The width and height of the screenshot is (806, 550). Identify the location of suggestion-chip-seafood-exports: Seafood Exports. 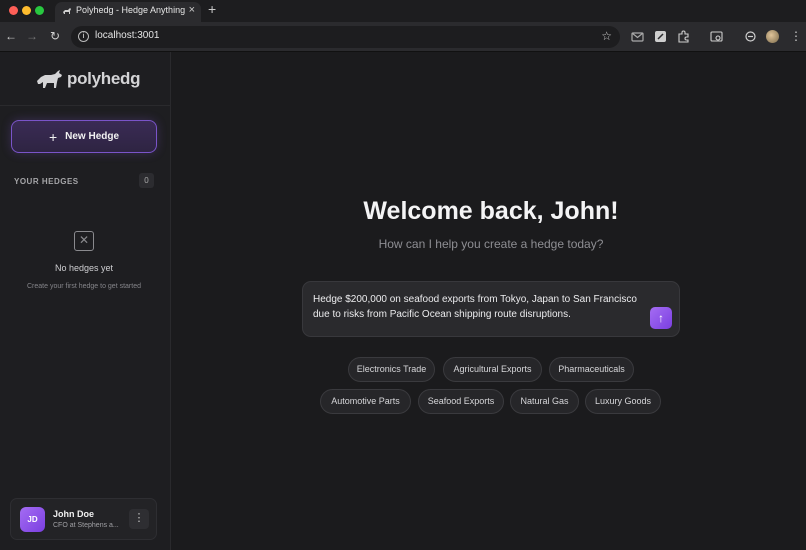
(461, 401).